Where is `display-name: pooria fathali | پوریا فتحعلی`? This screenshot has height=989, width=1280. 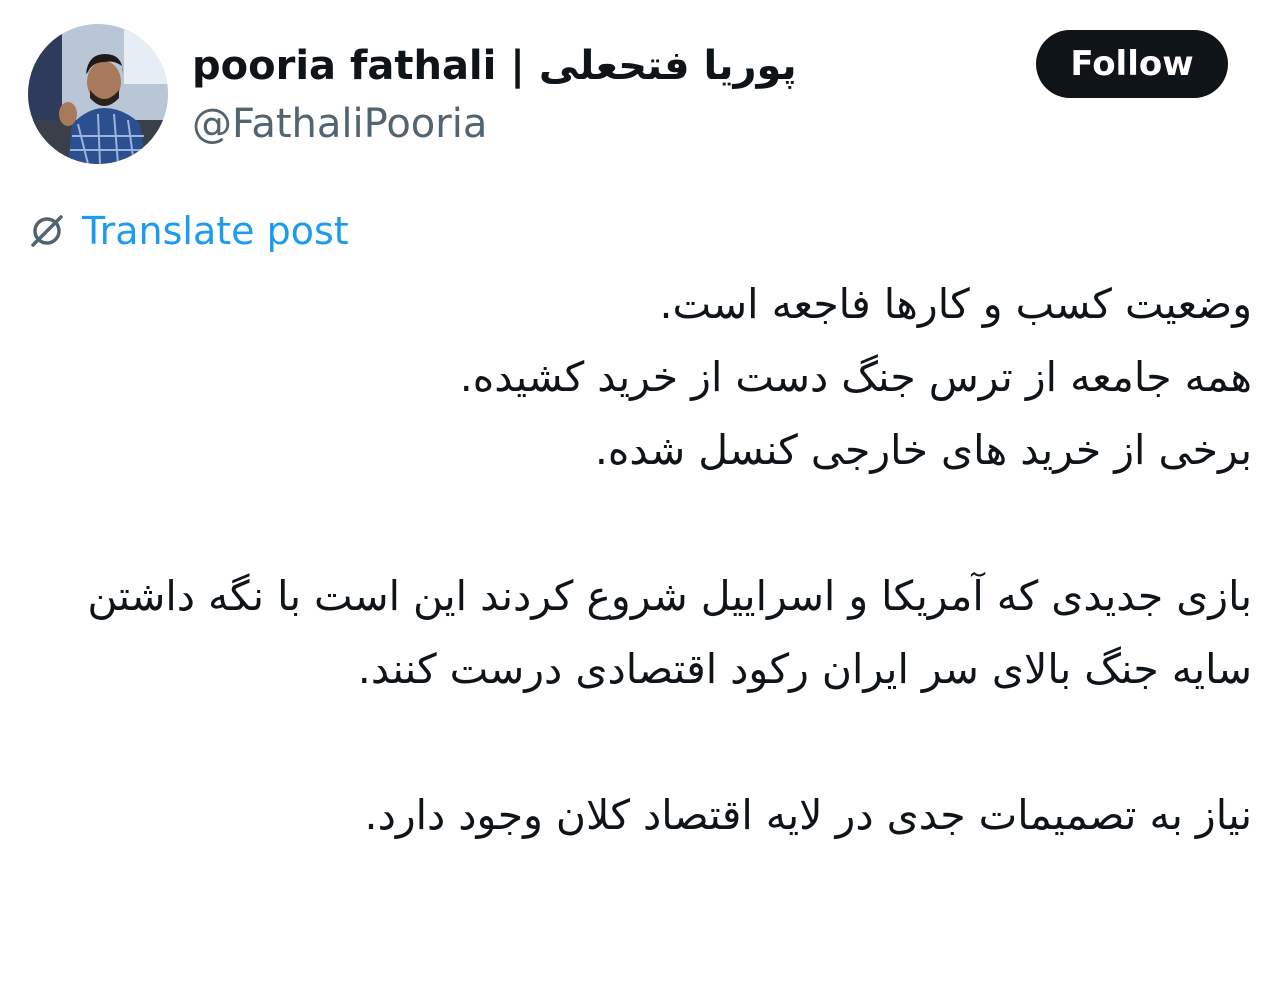 display-name: pooria fathali | پوریا فتحعلی is located at coordinates (494, 66).